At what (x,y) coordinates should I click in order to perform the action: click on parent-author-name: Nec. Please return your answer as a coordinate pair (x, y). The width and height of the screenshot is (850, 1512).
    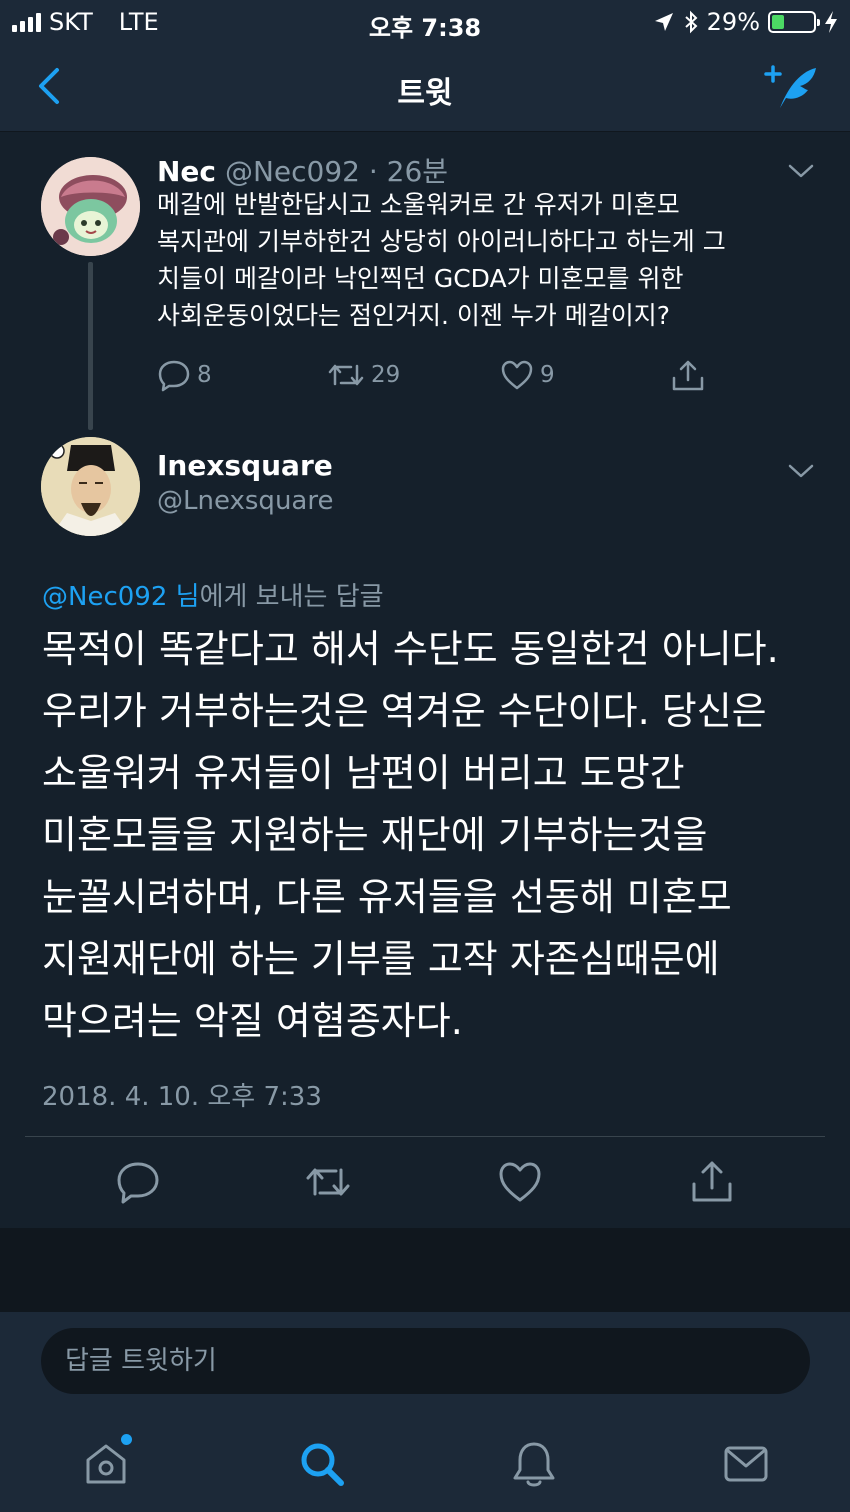
    Looking at the image, I should click on (186, 171).